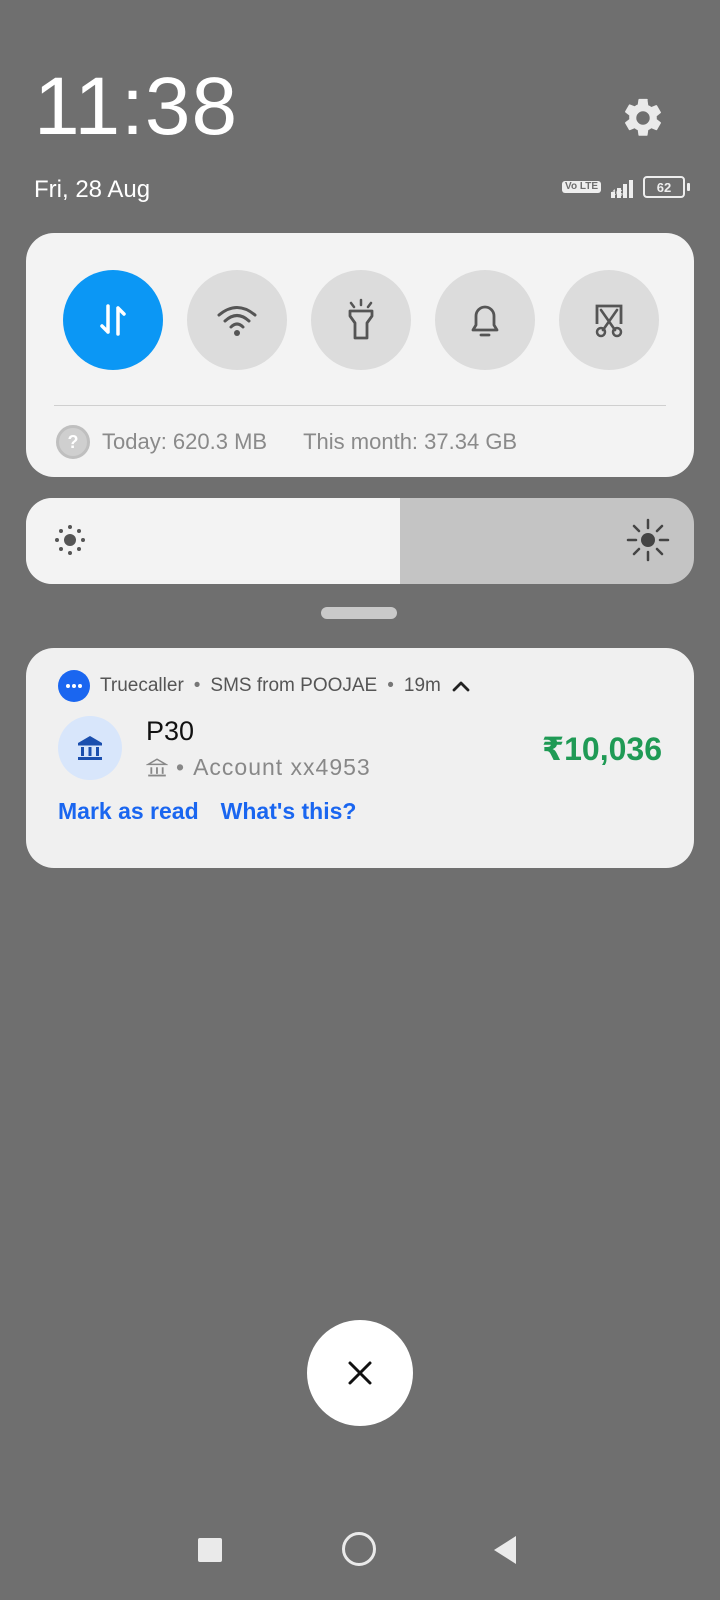  I want to click on notification-source: SMS from POOJAE, so click(294, 685).